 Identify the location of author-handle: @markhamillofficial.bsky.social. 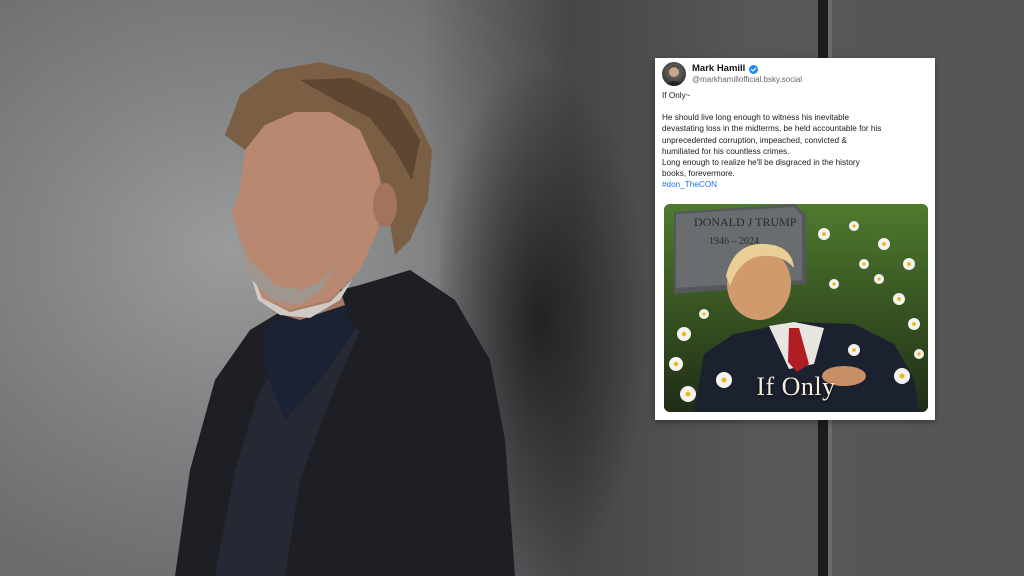
(747, 80).